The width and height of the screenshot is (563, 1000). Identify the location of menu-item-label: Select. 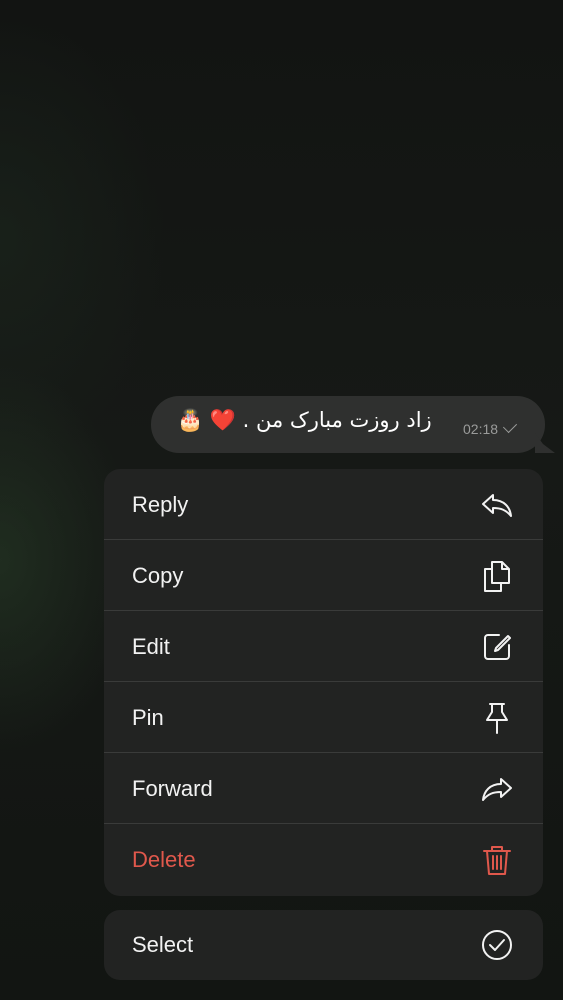
(163, 944).